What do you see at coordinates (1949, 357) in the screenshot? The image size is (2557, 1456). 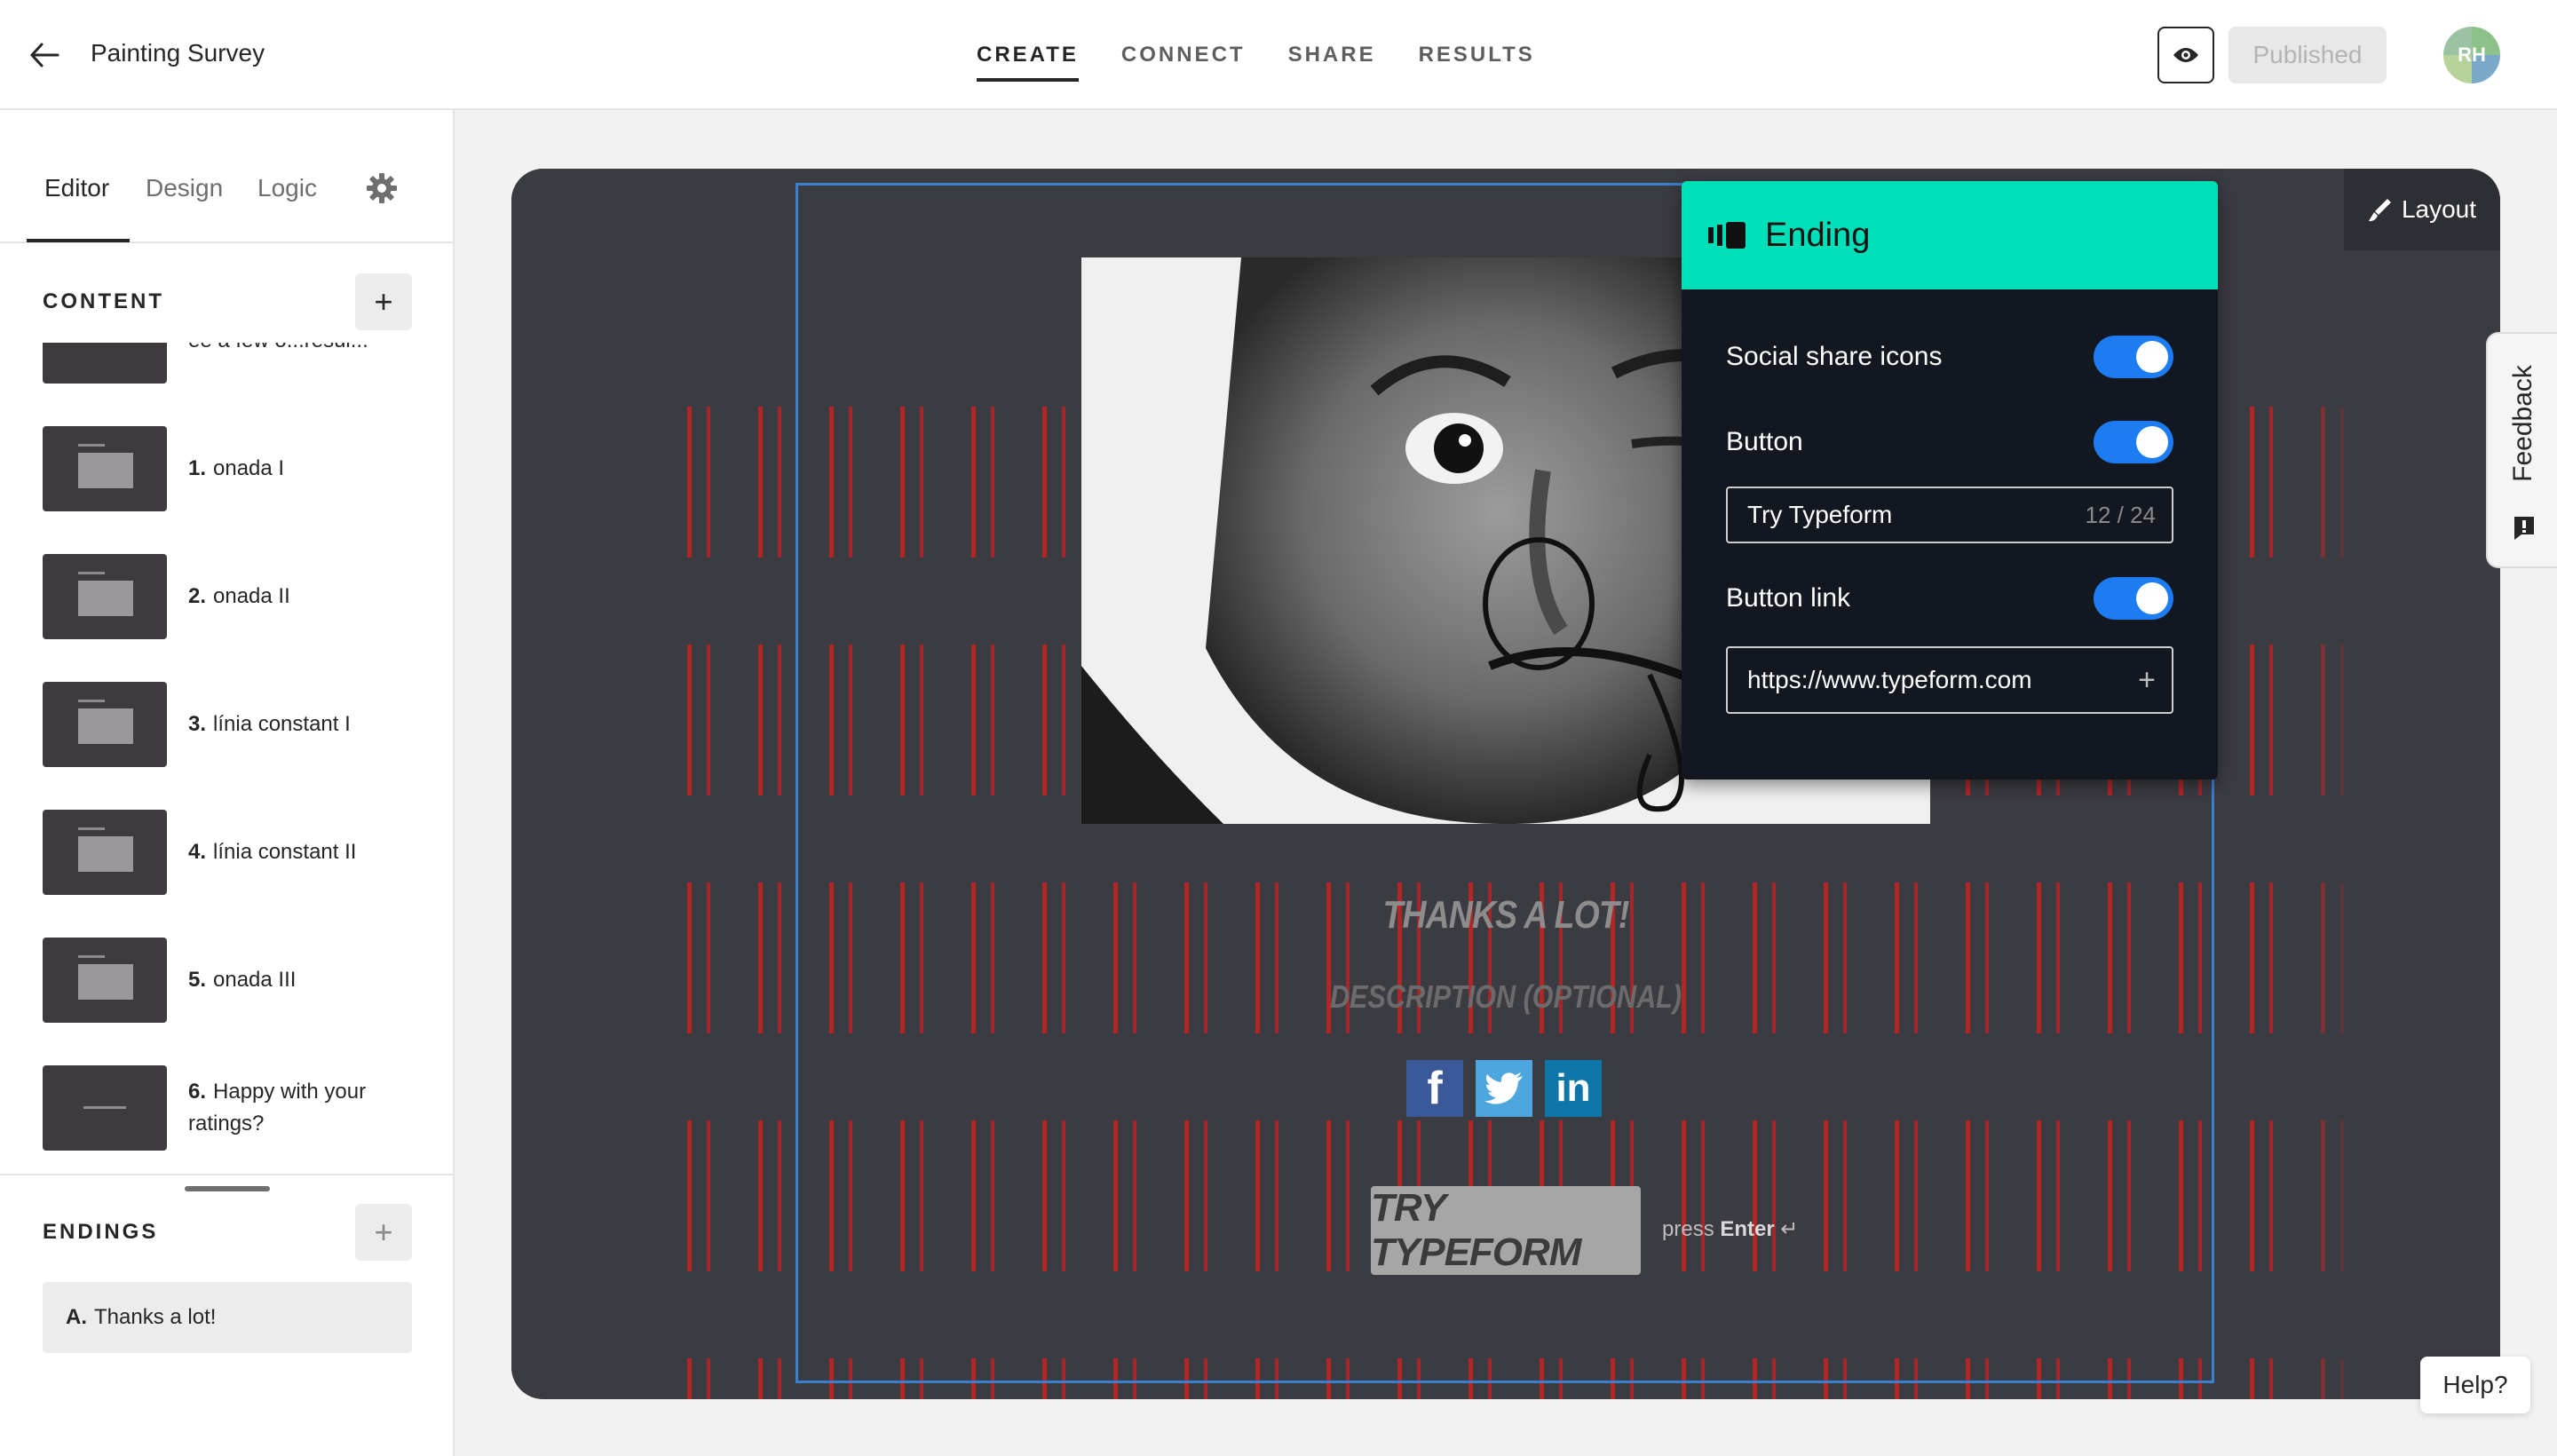 I see `social-share-setting: Social share icons` at bounding box center [1949, 357].